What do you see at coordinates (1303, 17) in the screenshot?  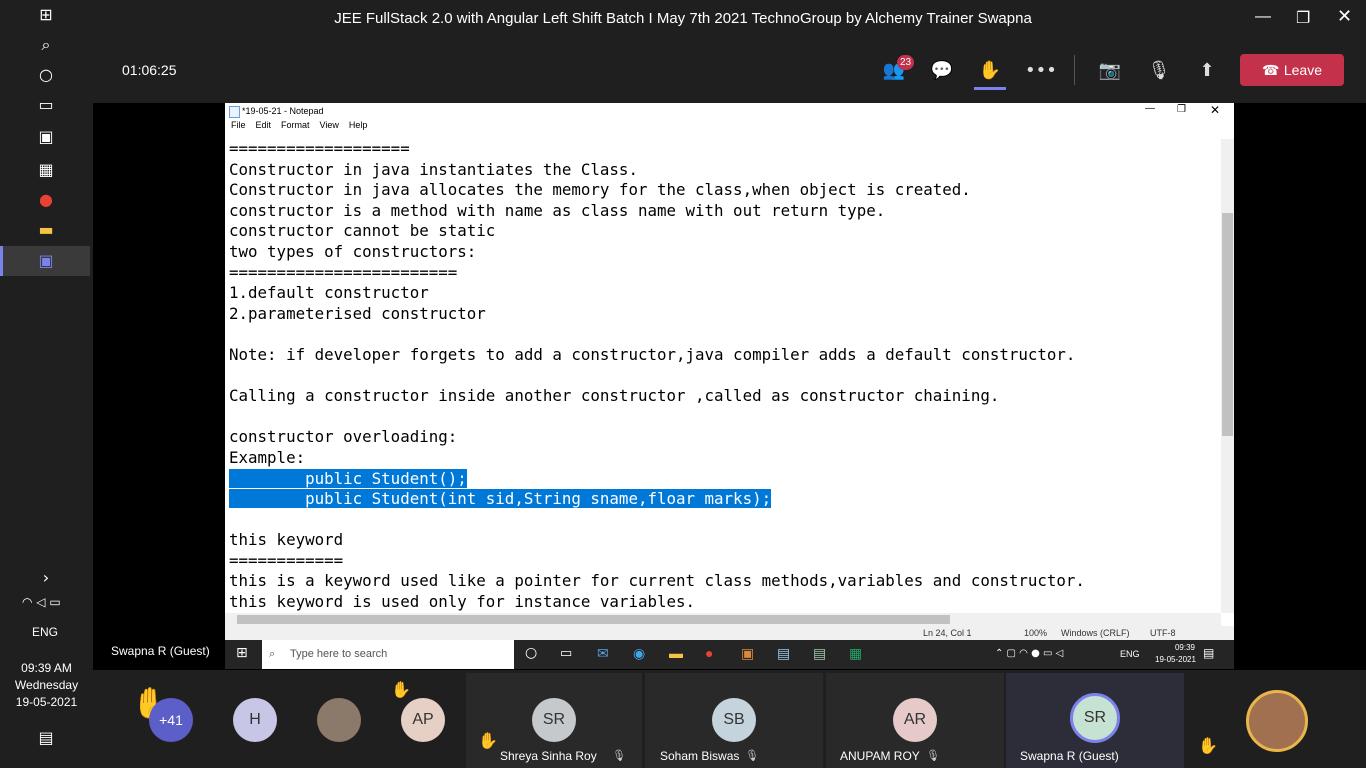 I see `maximize-icon: ❐` at bounding box center [1303, 17].